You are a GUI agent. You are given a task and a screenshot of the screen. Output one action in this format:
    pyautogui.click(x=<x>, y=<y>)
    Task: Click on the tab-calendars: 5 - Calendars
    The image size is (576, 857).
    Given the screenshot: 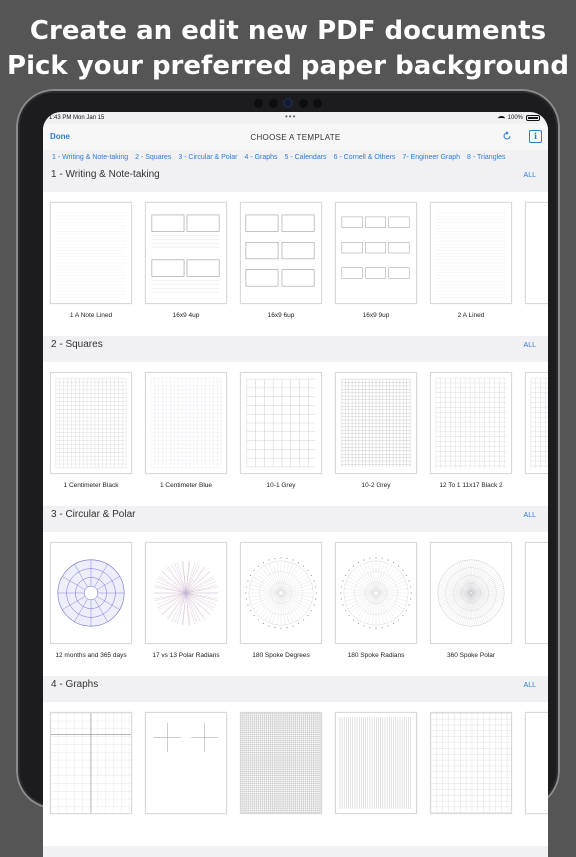 What is the action you would take?
    pyautogui.click(x=306, y=158)
    